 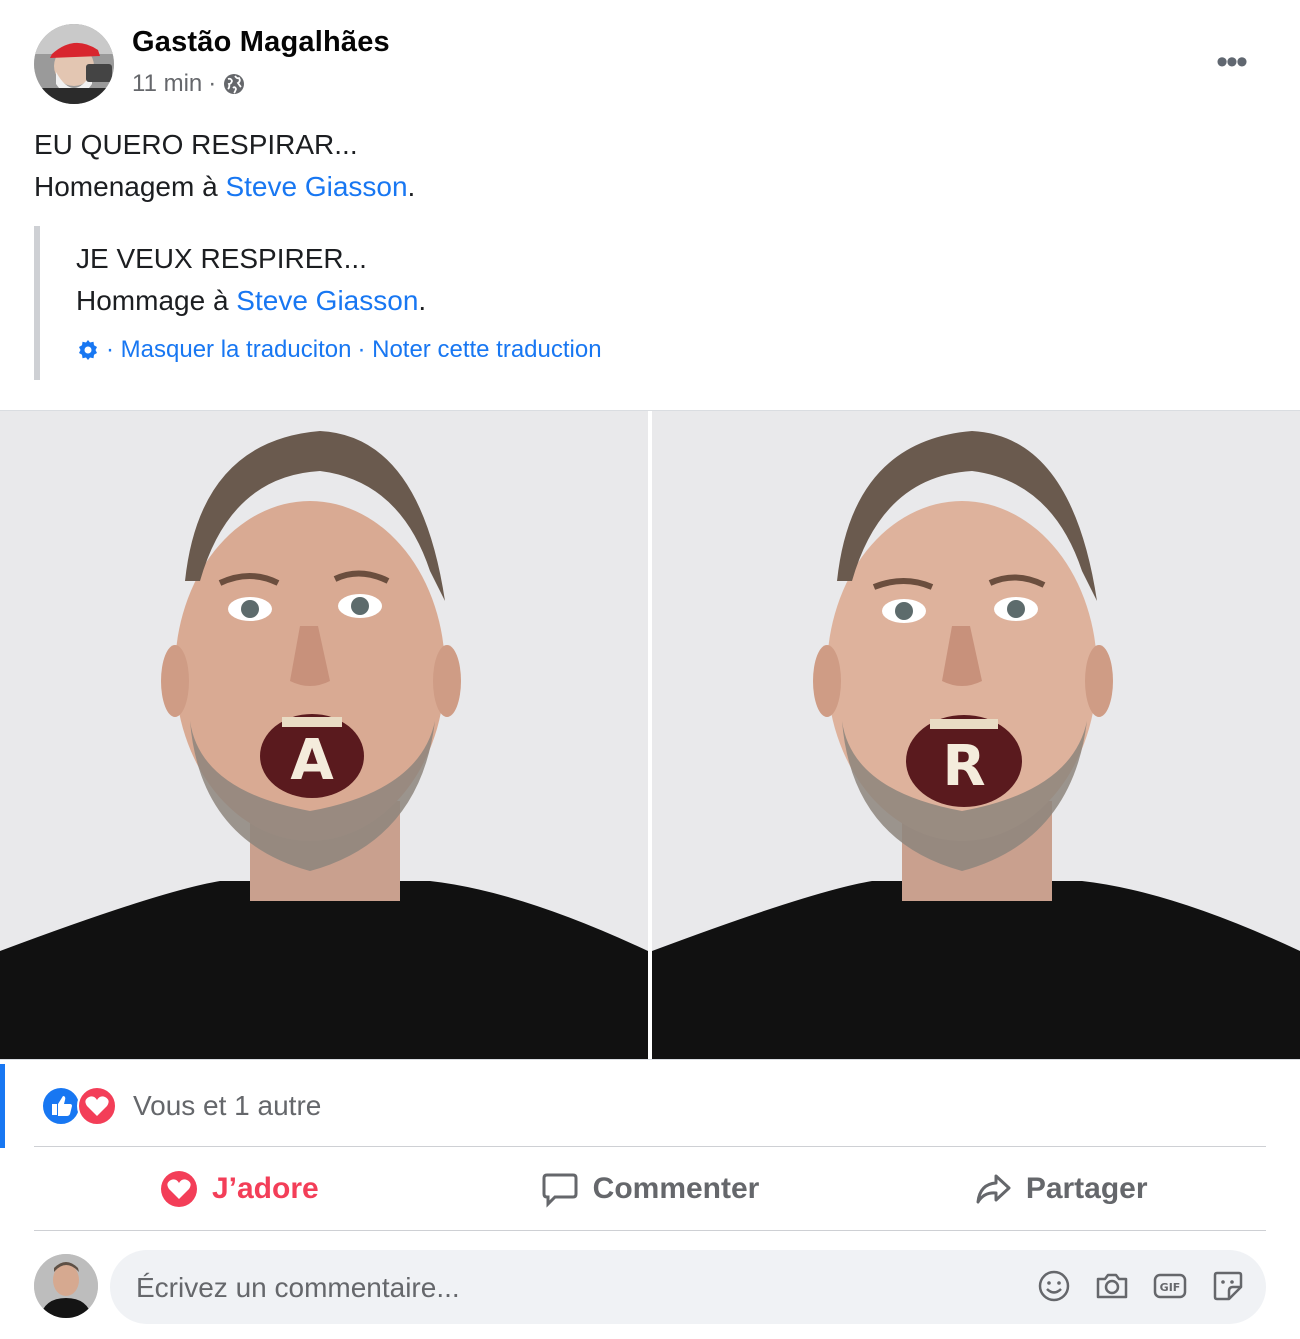 I want to click on reaction-summary: Vous et 1 autre, so click(x=227, y=1106).